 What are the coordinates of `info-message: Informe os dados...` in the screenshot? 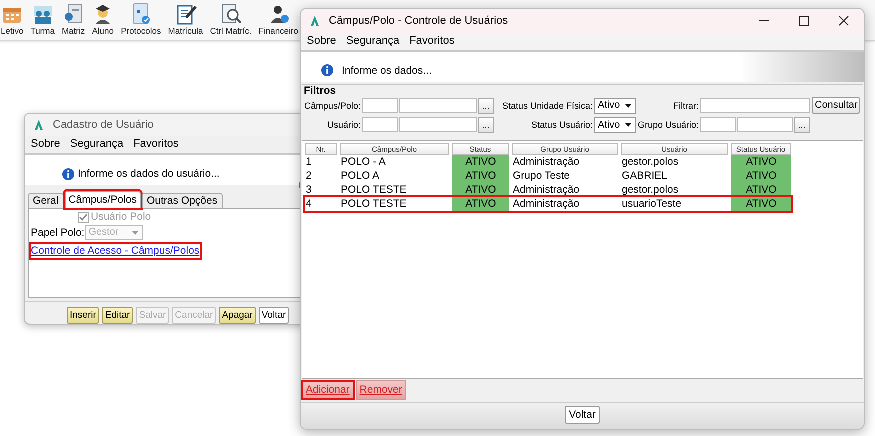 It's located at (387, 70).